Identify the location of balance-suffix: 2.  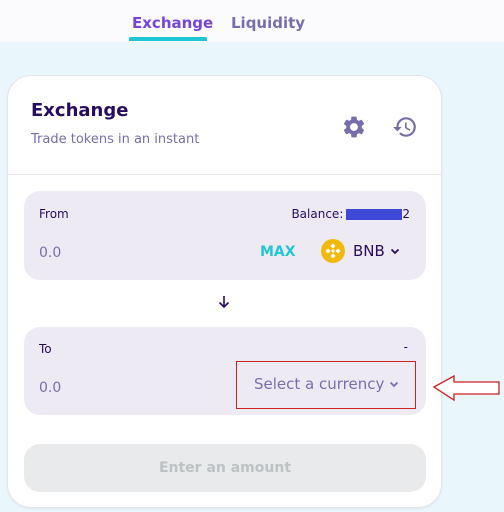
(406, 214).